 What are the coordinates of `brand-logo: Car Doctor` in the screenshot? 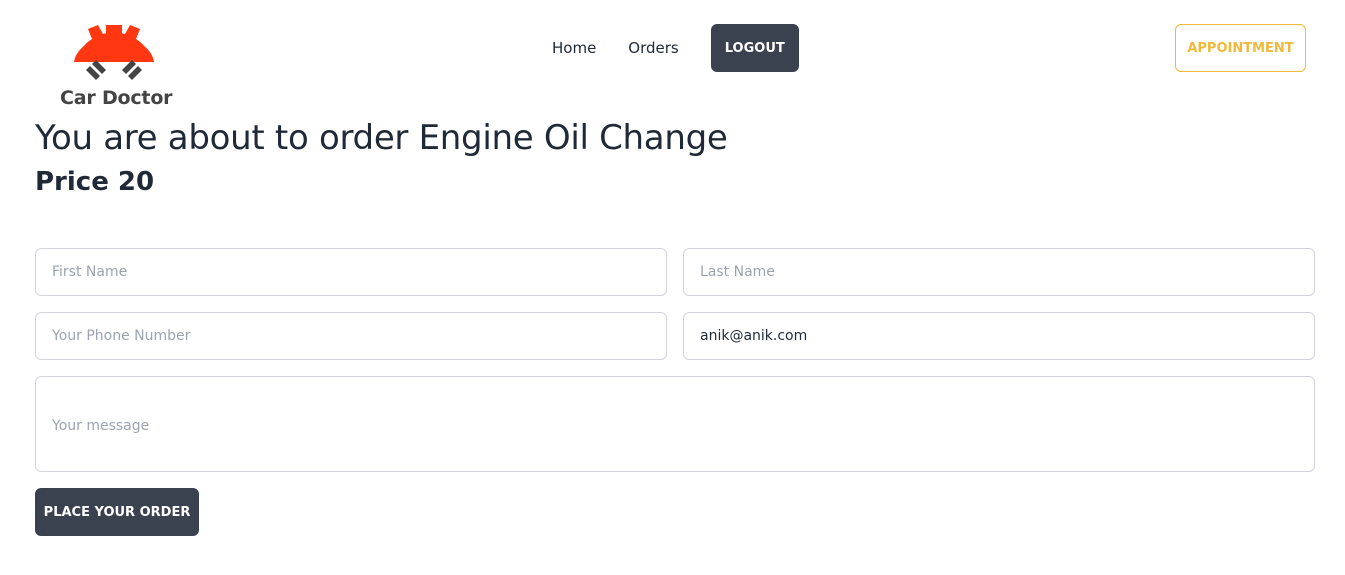 It's located at (115, 66).